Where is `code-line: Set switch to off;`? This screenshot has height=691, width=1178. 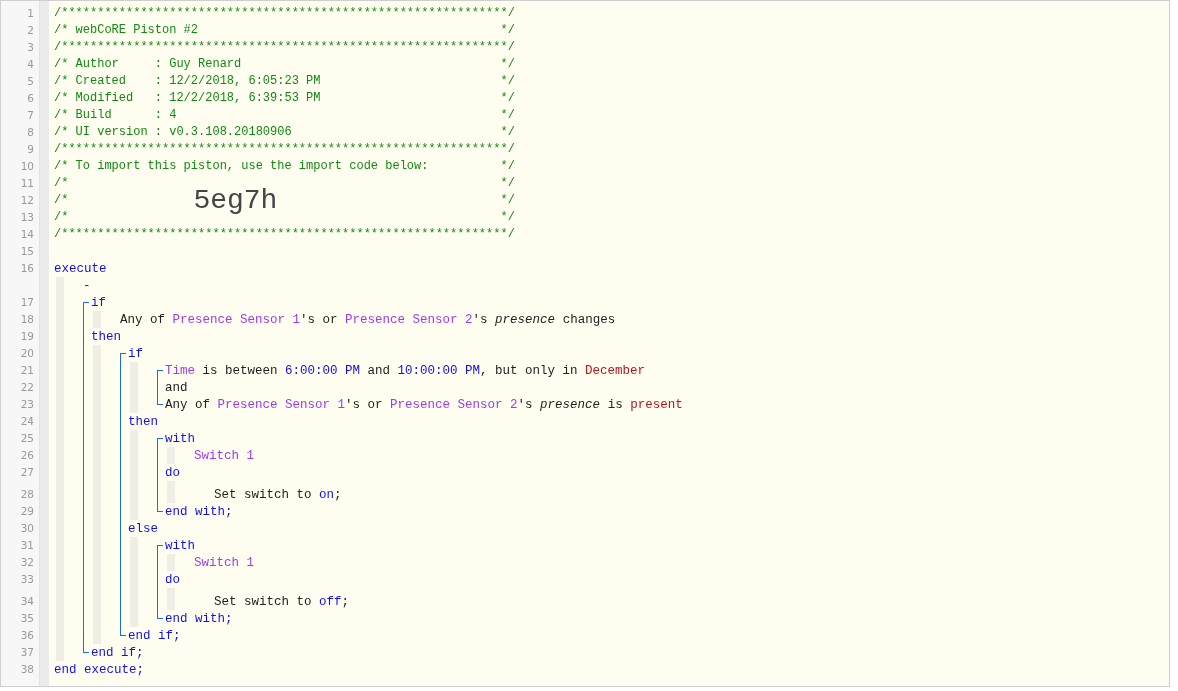 code-line: Set switch to off; is located at coordinates (282, 602).